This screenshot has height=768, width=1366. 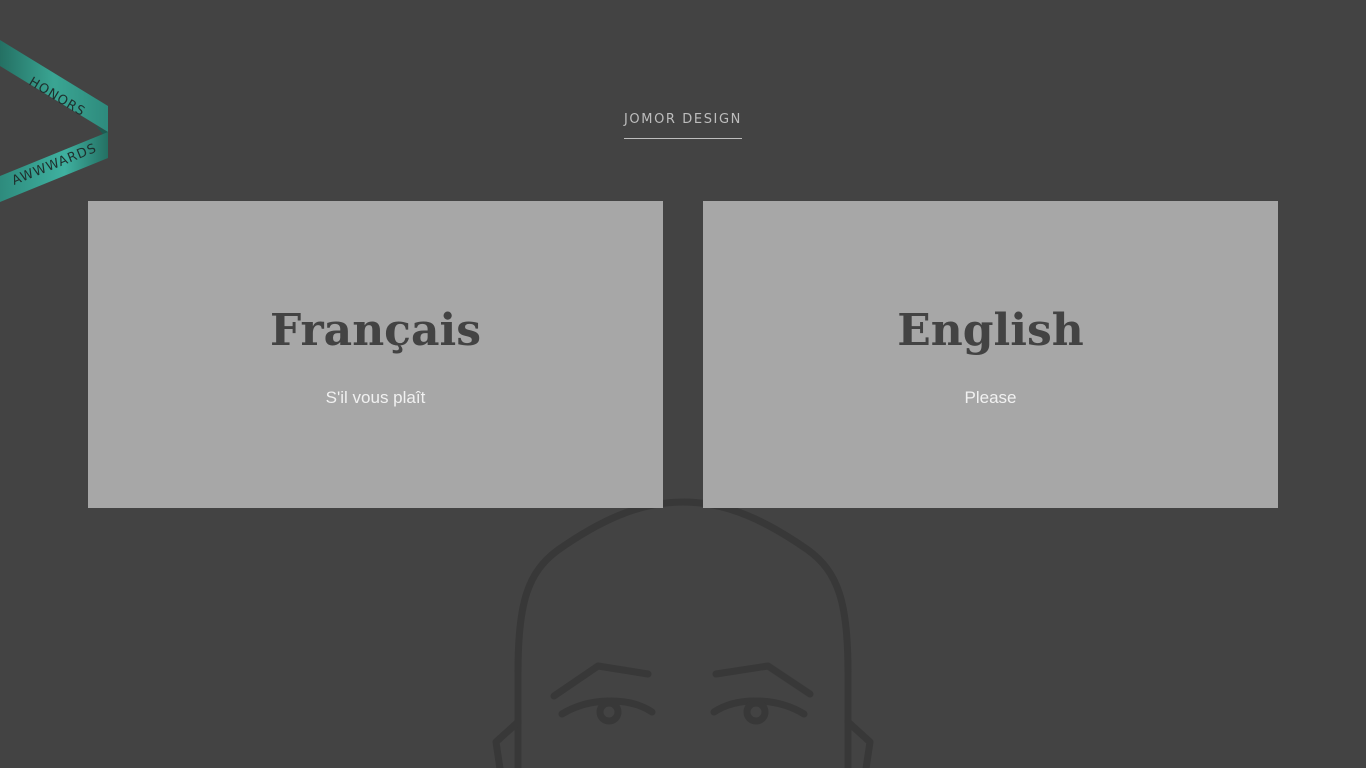 What do you see at coordinates (609, 712) in the screenshot?
I see `mascot-left-eye` at bounding box center [609, 712].